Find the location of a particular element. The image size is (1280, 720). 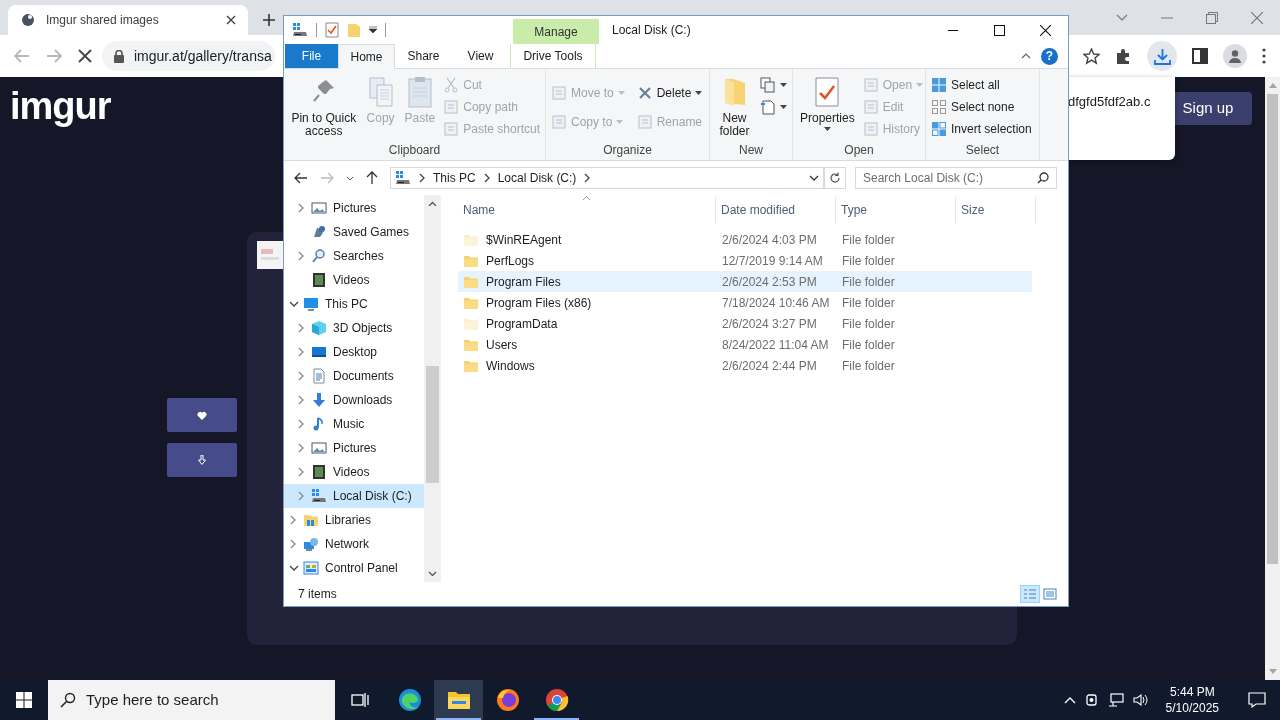

back-icon is located at coordinates (301, 178).